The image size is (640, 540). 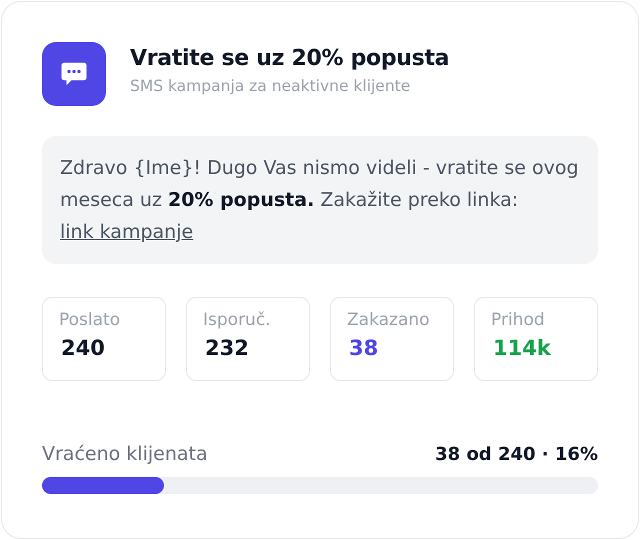 What do you see at coordinates (271, 86) in the screenshot?
I see `campaign-subtitle: SMS kampanja za neaktivne klijente` at bounding box center [271, 86].